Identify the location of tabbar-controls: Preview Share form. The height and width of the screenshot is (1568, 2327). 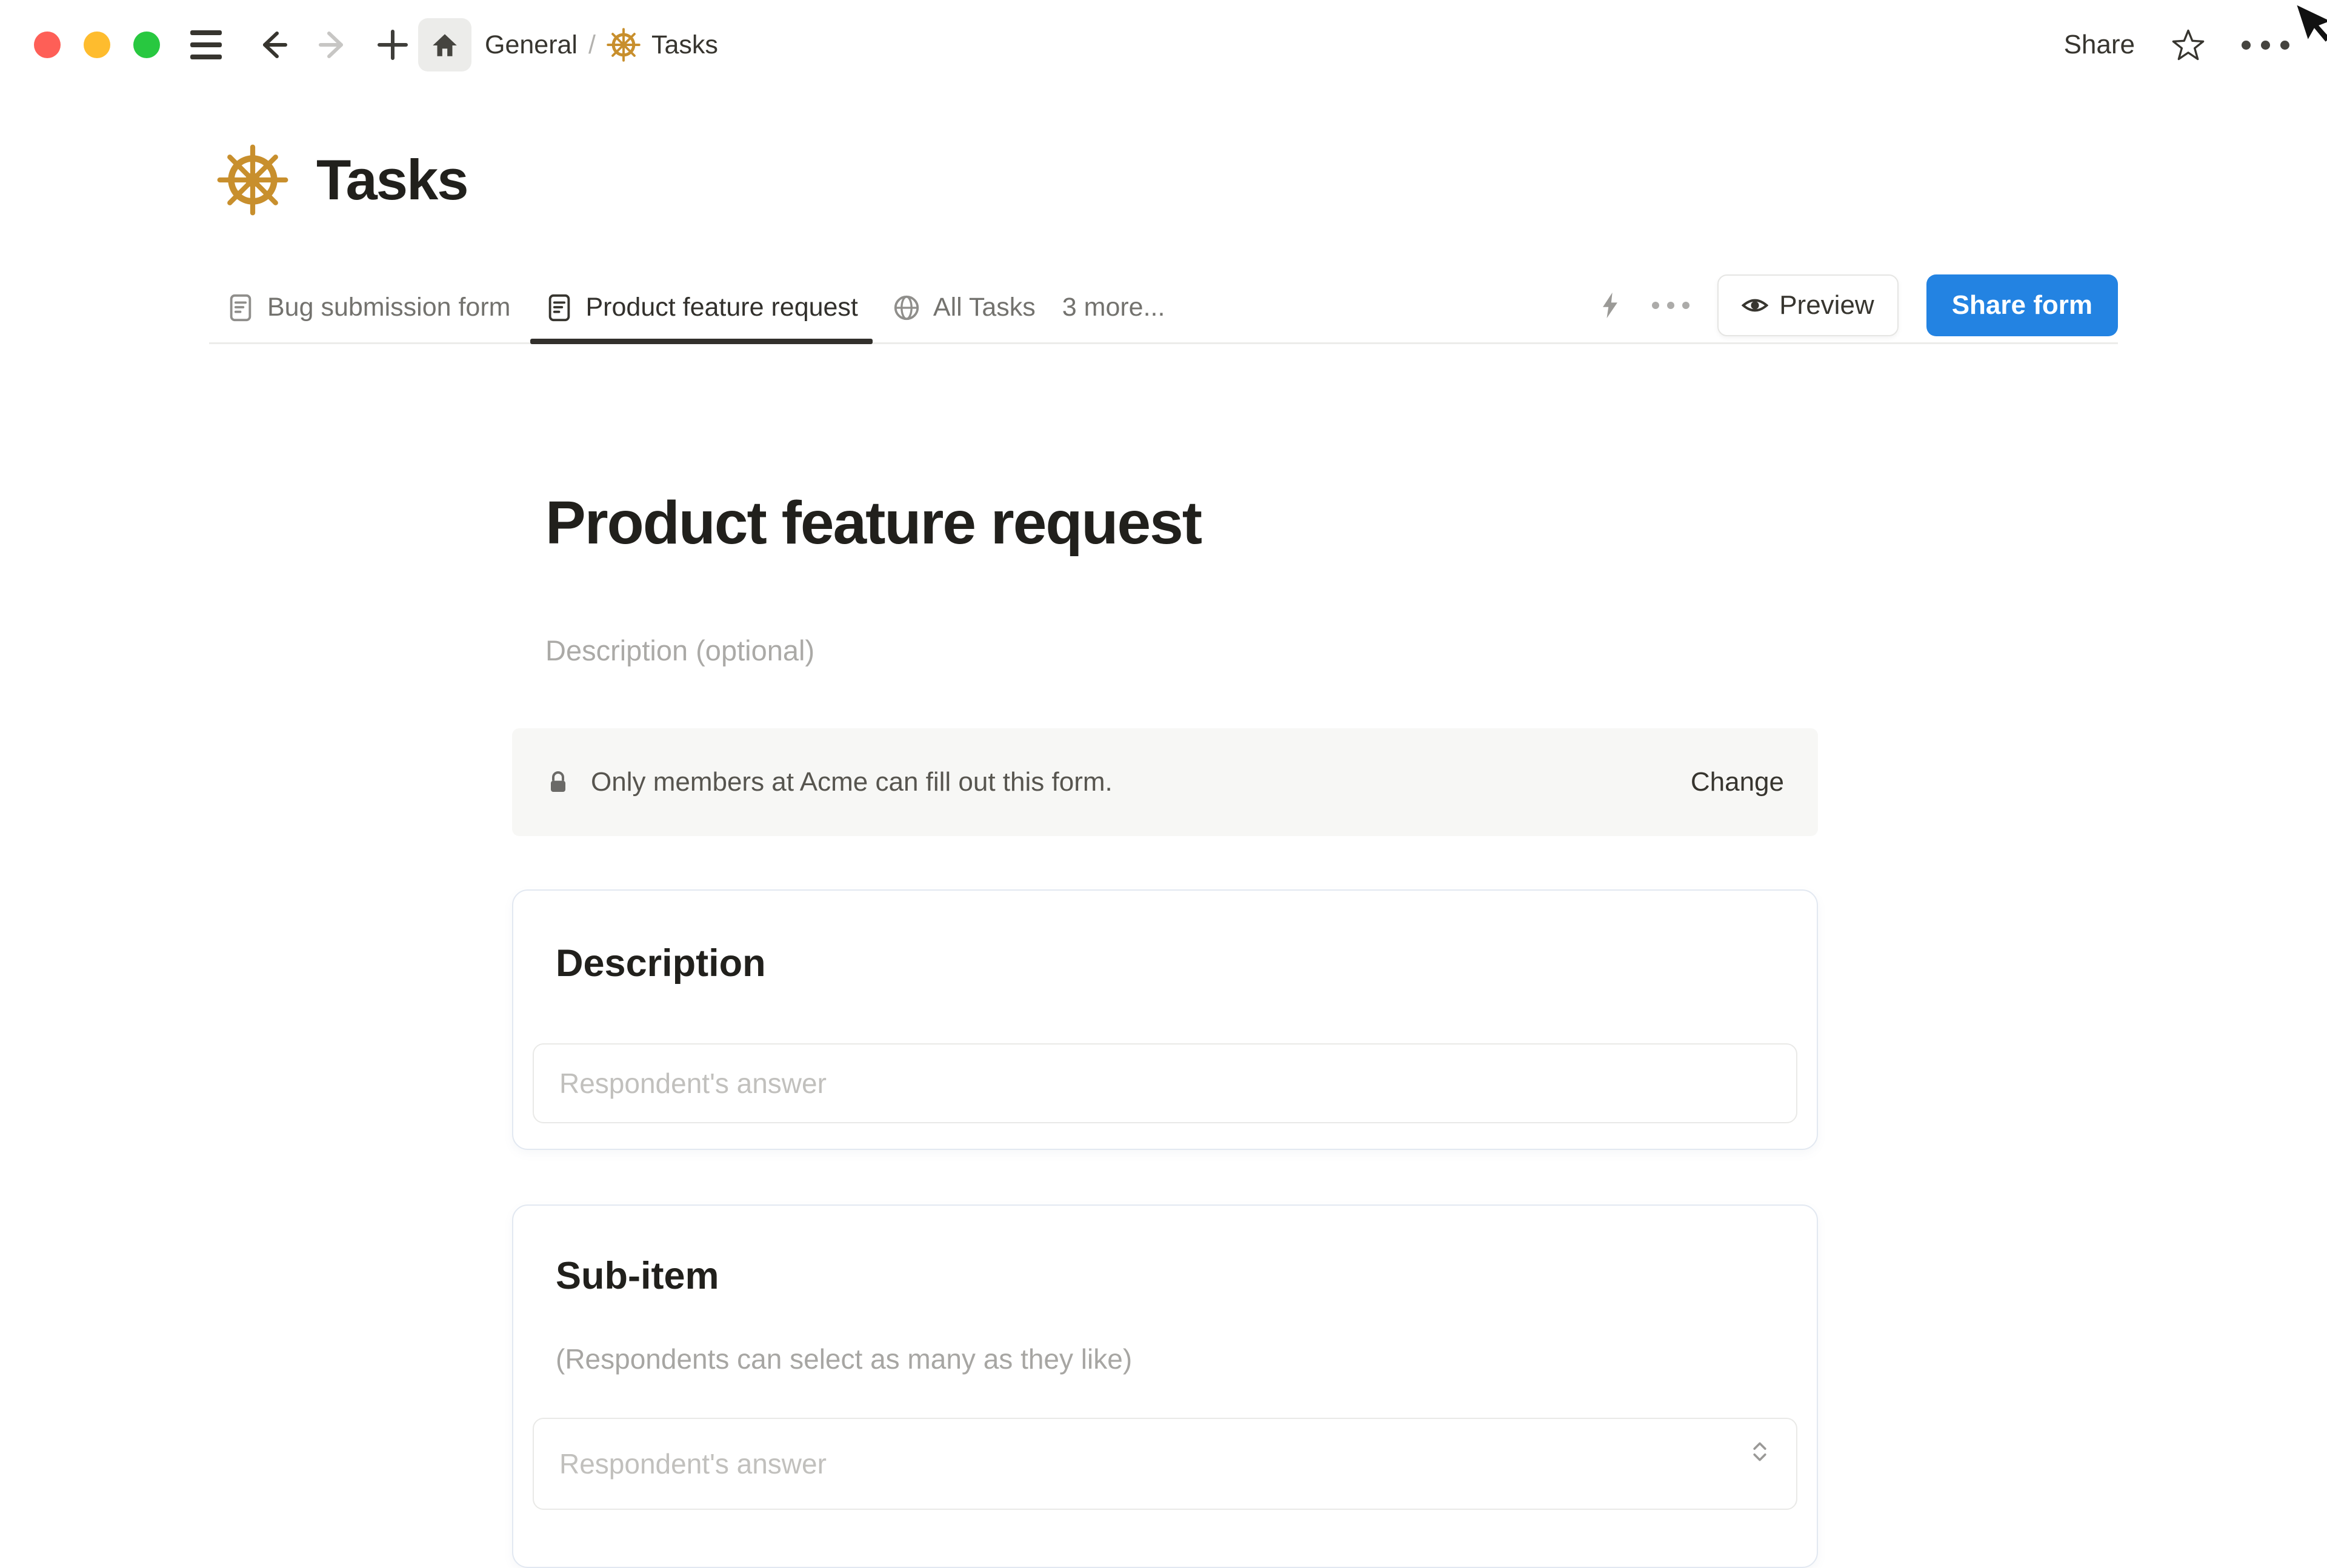
(1857, 307).